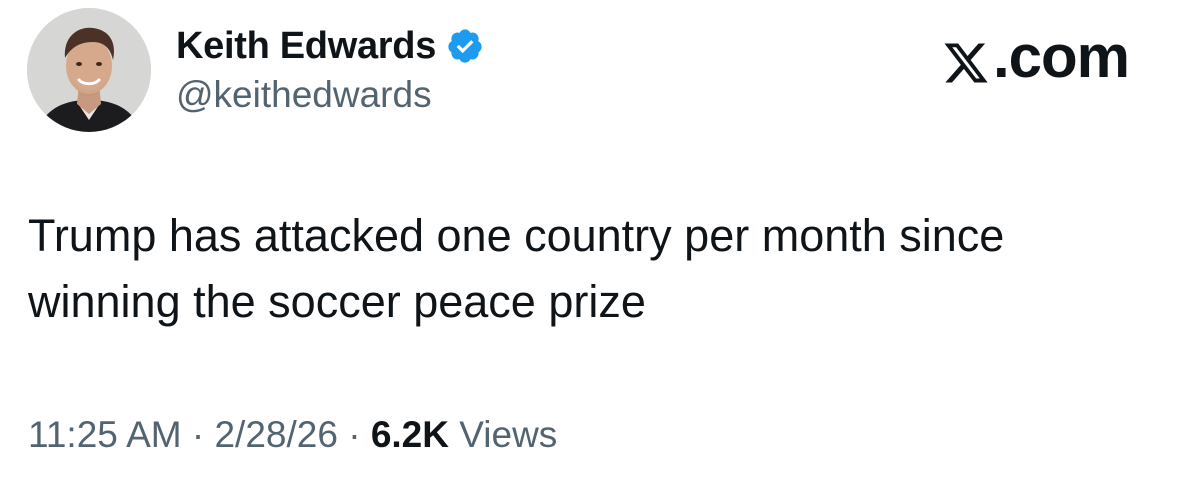  Describe the element at coordinates (465, 46) in the screenshot. I see `verified-badge-icon` at that location.